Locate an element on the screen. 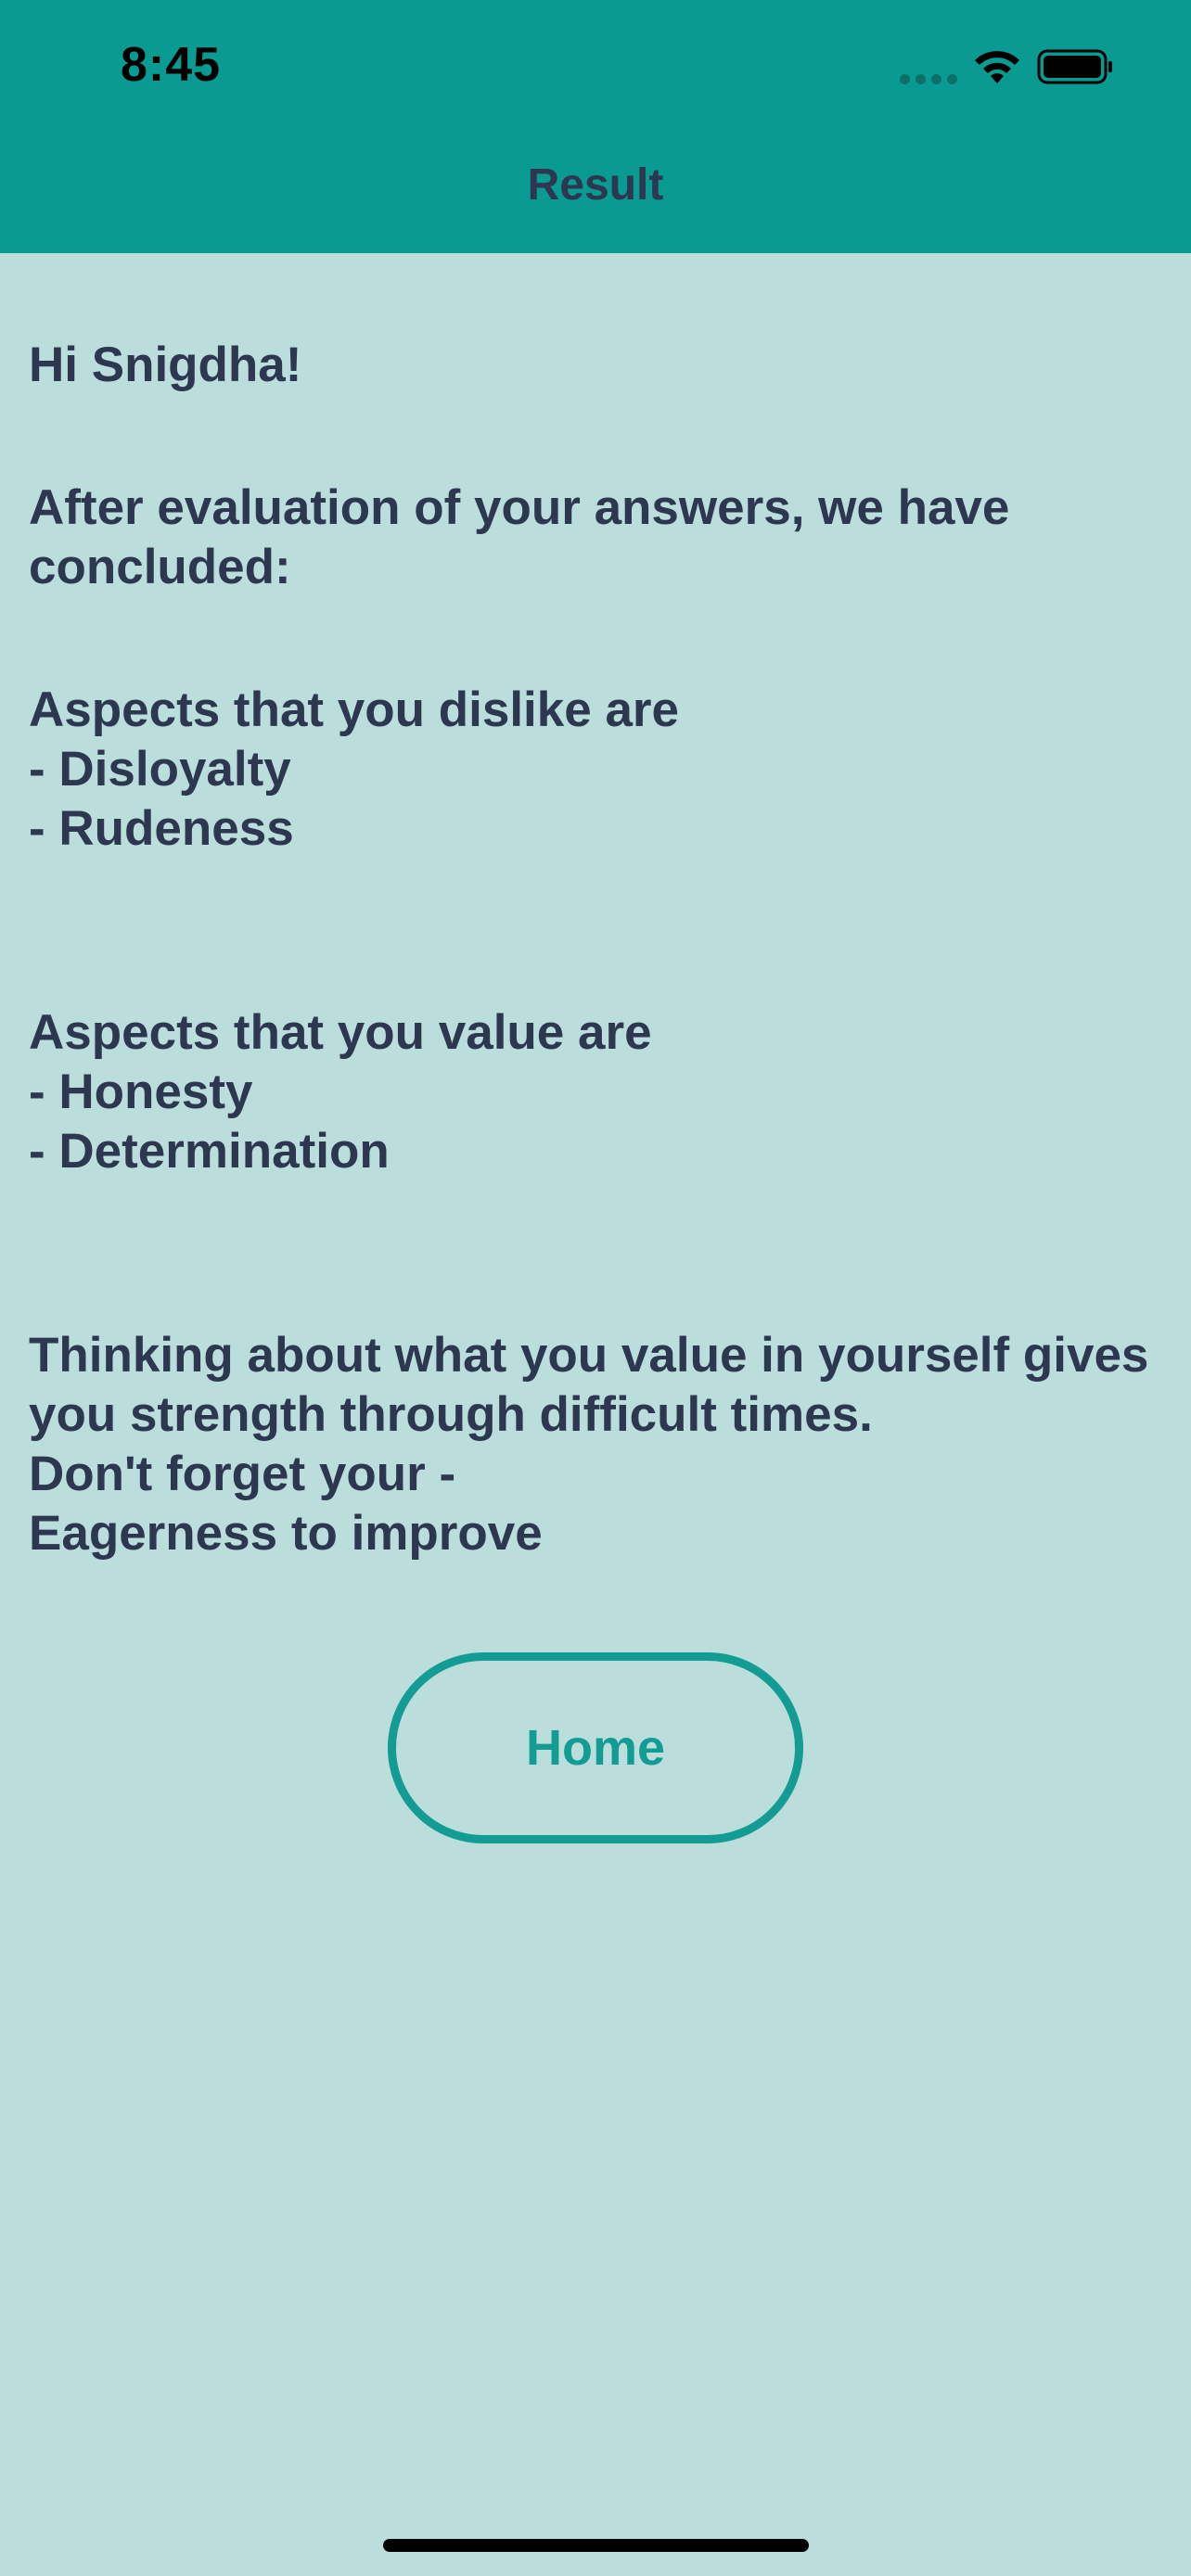  status-time: 8:45 is located at coordinates (171, 65).